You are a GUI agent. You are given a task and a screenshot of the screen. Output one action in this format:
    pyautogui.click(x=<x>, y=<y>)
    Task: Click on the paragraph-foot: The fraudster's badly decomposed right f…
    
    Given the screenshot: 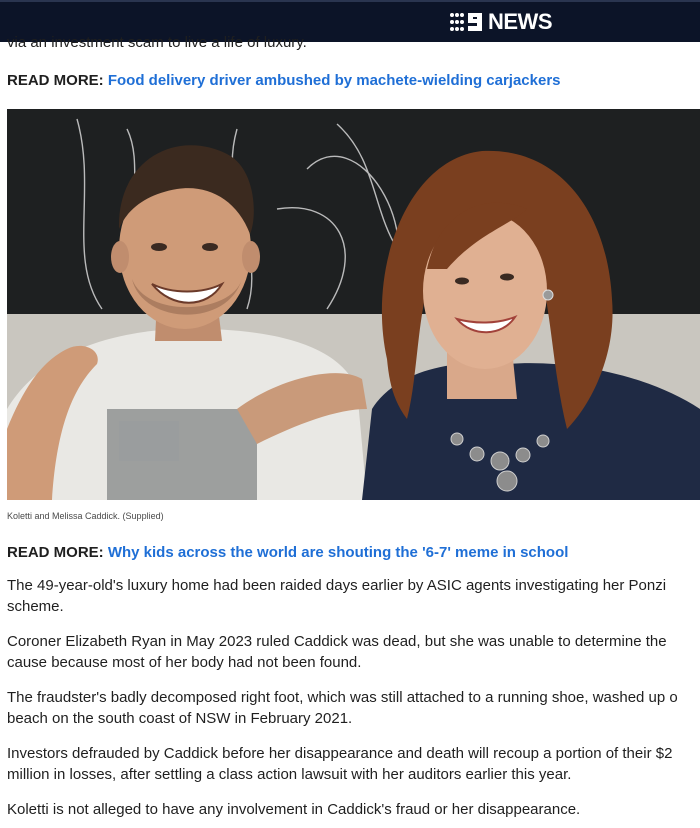 What is the action you would take?
    pyautogui.click(x=342, y=708)
    